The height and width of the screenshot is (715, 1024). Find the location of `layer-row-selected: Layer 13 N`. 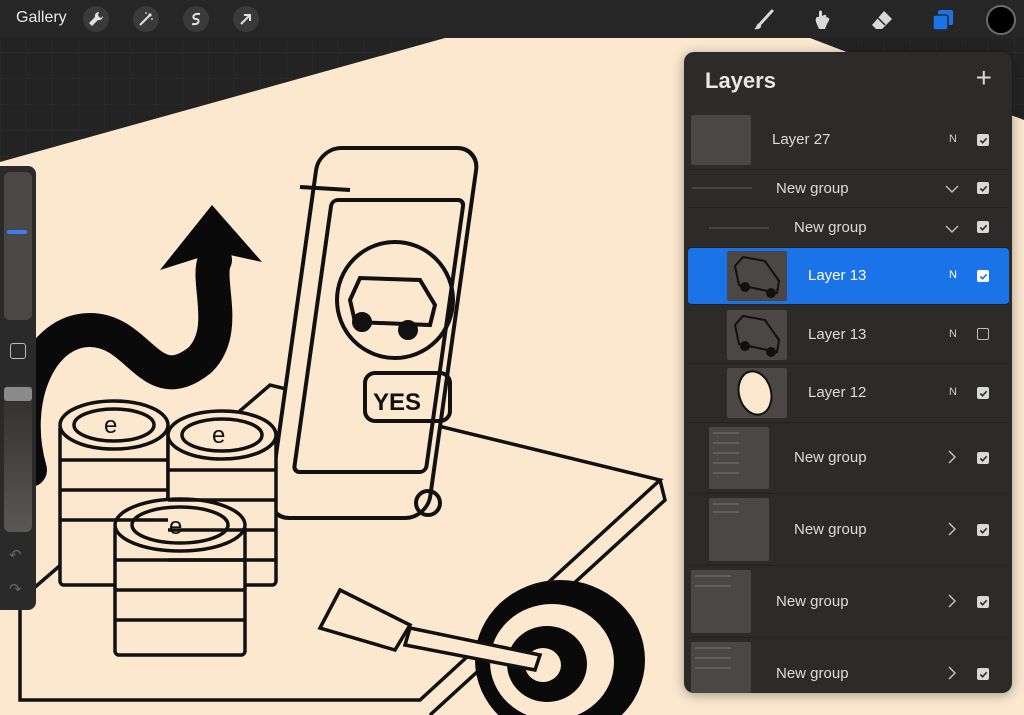

layer-row-selected: Layer 13 N is located at coordinates (848, 276).